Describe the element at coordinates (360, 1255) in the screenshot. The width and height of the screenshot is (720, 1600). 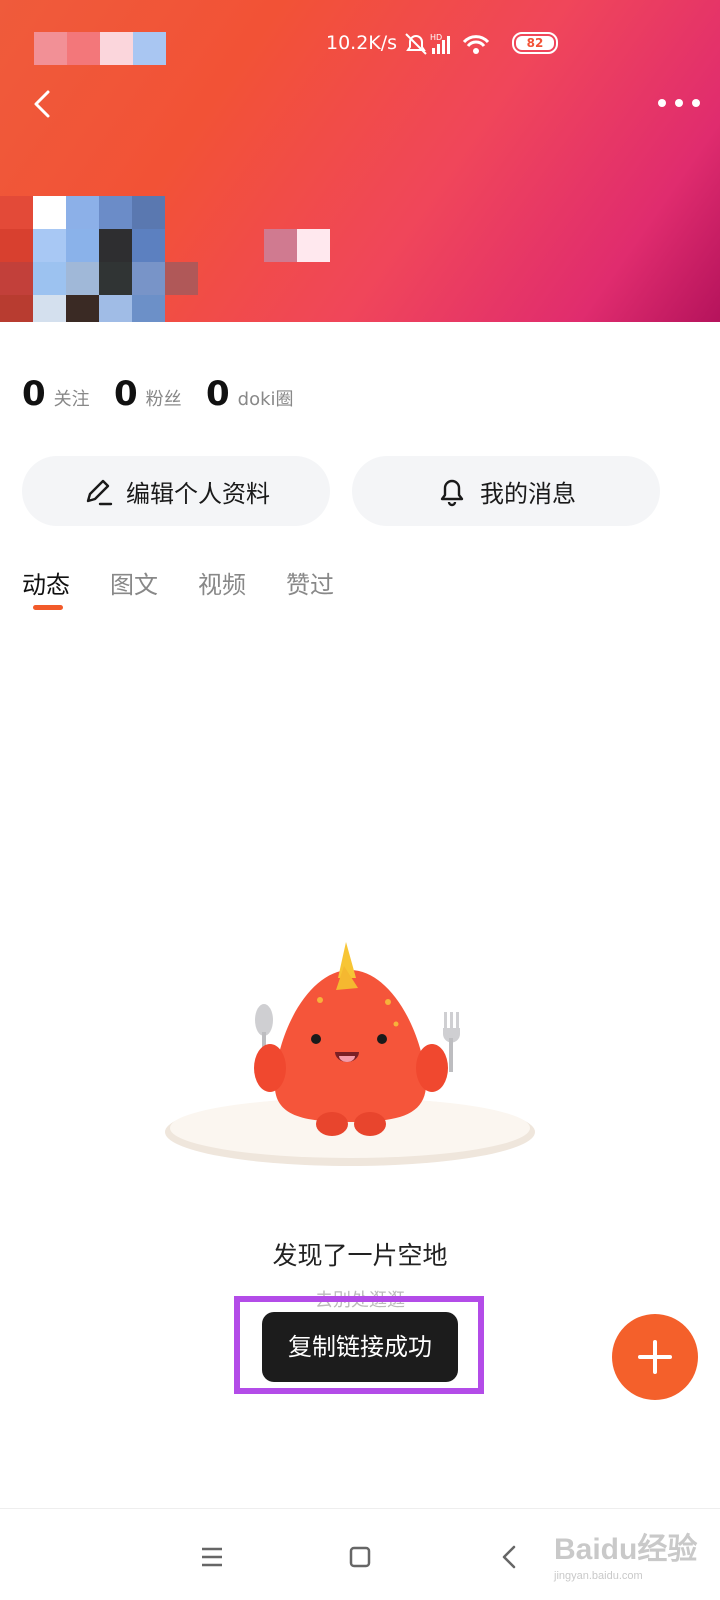
I see `empty-state-title: 发现了一片空地` at that location.